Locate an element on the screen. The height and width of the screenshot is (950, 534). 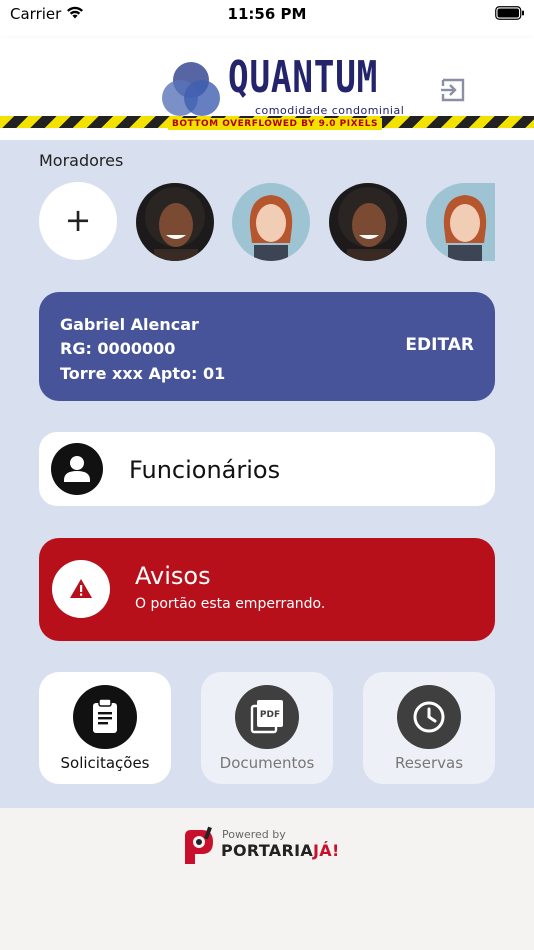
staff-label: Funcionários is located at coordinates (205, 470).